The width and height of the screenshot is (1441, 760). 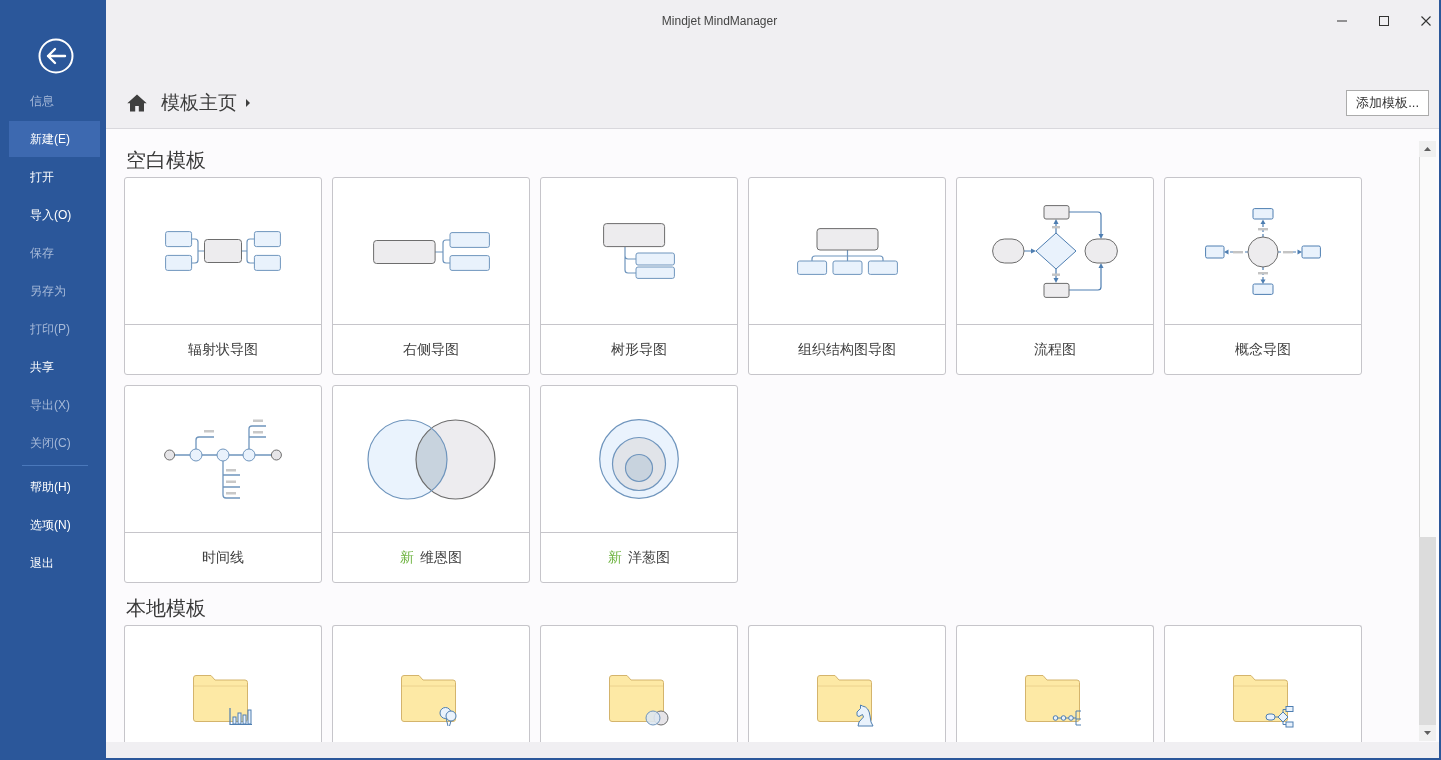 I want to click on template-card: 组织结构图导图, so click(x=847, y=276).